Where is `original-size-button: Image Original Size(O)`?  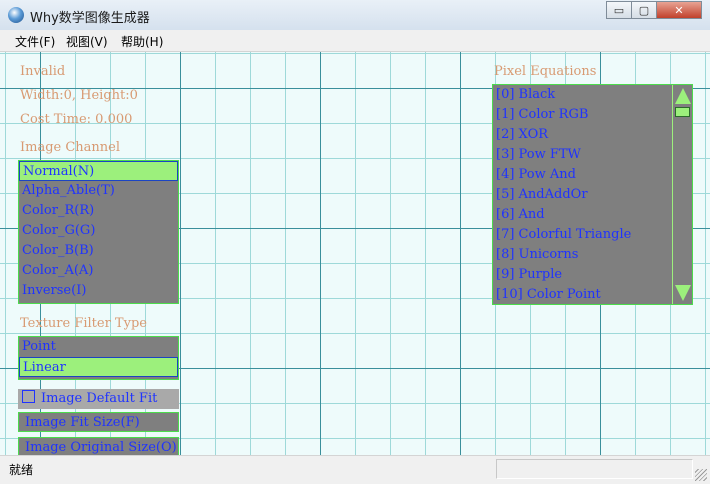
original-size-button: Image Original Size(O) is located at coordinates (98, 446).